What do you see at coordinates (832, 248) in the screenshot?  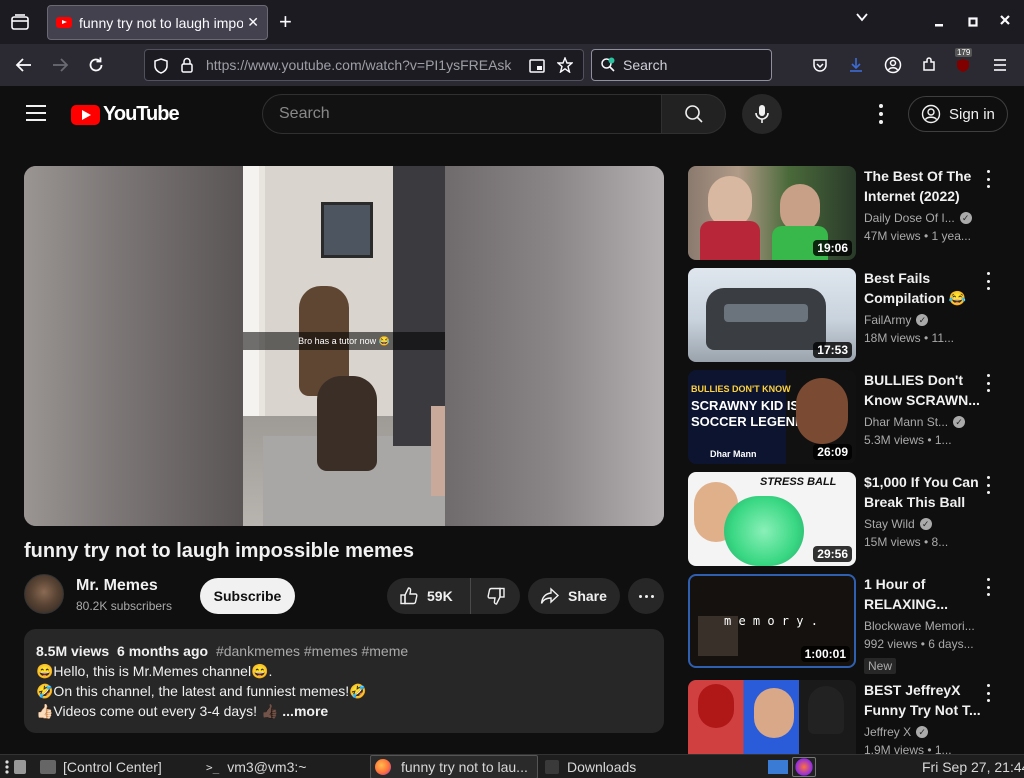 I see `video-duration: 19:06` at bounding box center [832, 248].